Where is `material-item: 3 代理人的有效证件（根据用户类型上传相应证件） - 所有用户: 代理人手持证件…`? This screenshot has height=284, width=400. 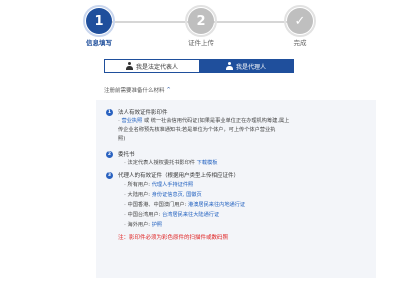
material-item: 3 代理人的有效证件（根据用户类型上传相应证件） - 所有用户: 代理人手持证件… is located at coordinates (236, 201).